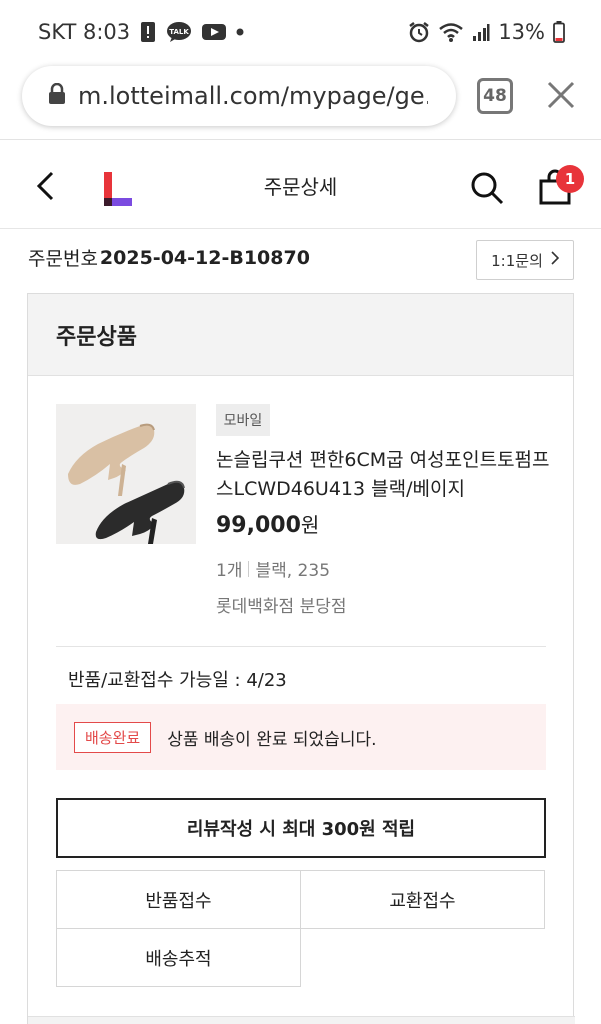  I want to click on page-title: 주문상세, so click(300, 187).